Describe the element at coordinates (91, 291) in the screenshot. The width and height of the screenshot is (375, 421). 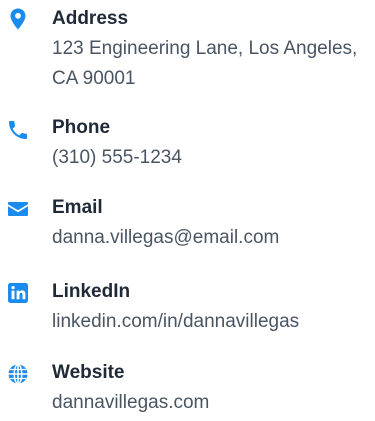
I see `linkedin-label: LinkedIn` at that location.